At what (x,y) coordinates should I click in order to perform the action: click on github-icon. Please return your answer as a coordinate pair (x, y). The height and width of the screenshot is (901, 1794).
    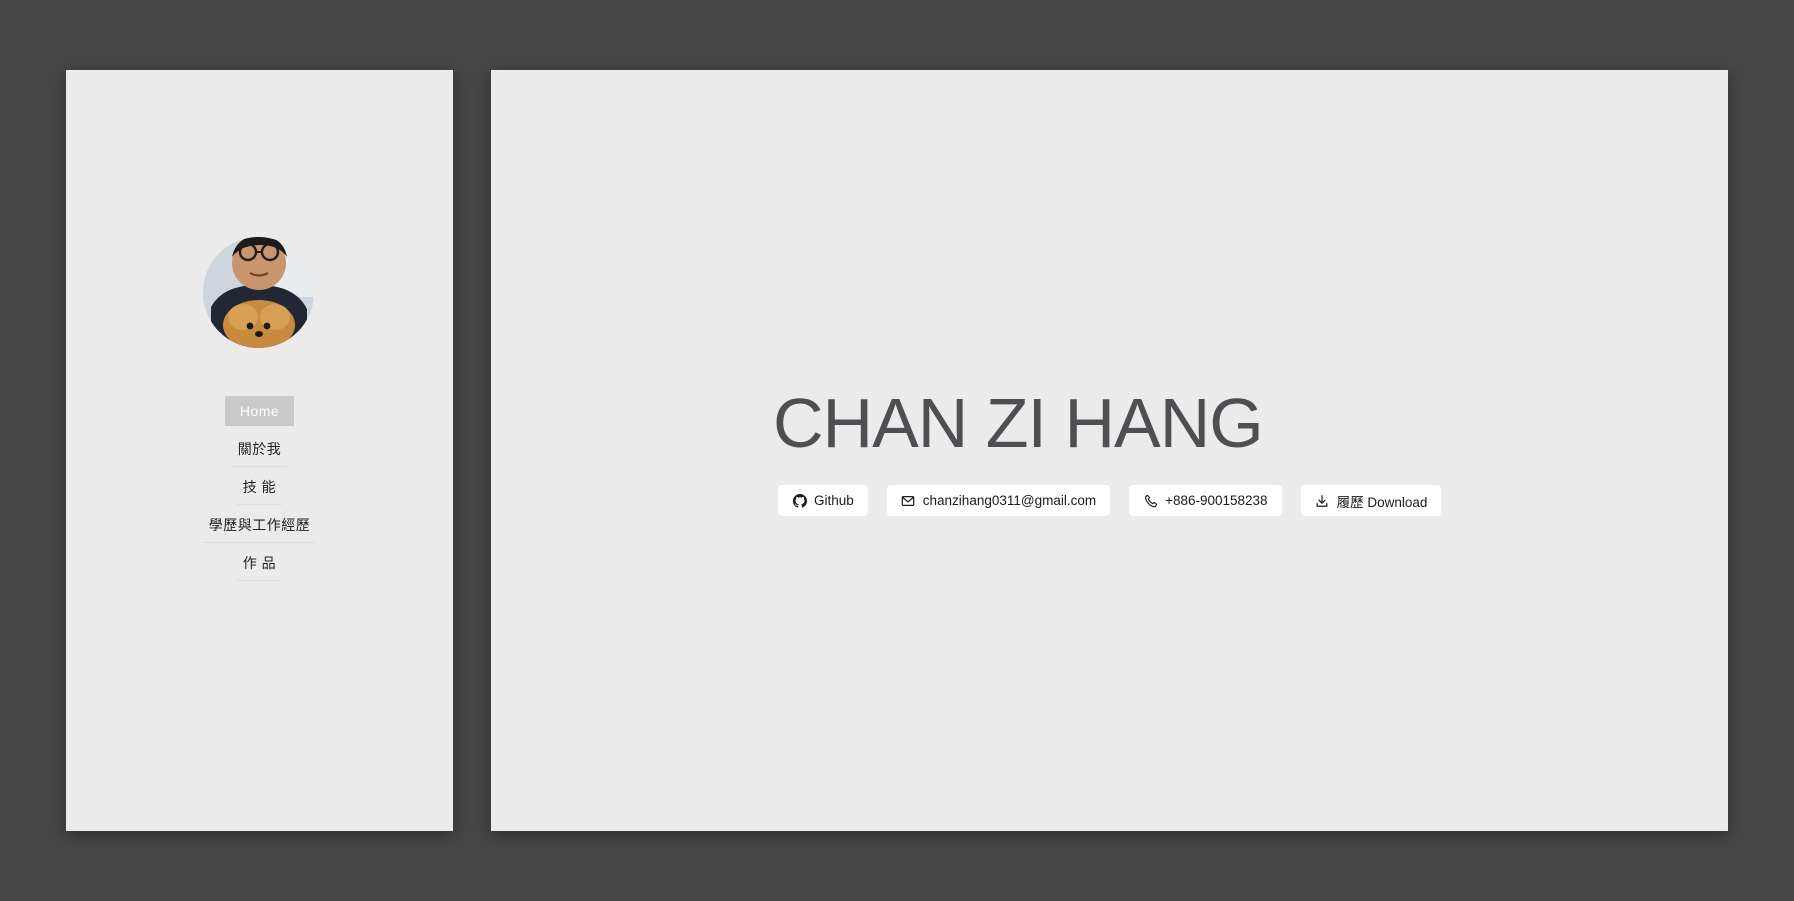
    Looking at the image, I should click on (799, 500).